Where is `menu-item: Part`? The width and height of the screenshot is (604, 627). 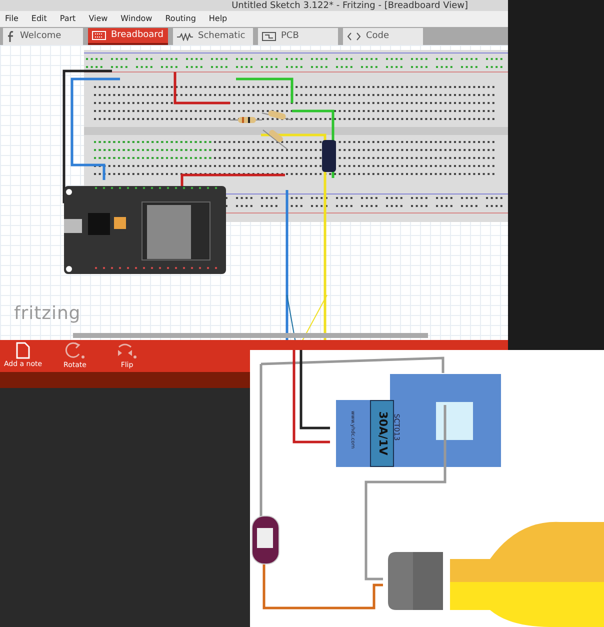
menu-item: Part is located at coordinates (68, 19).